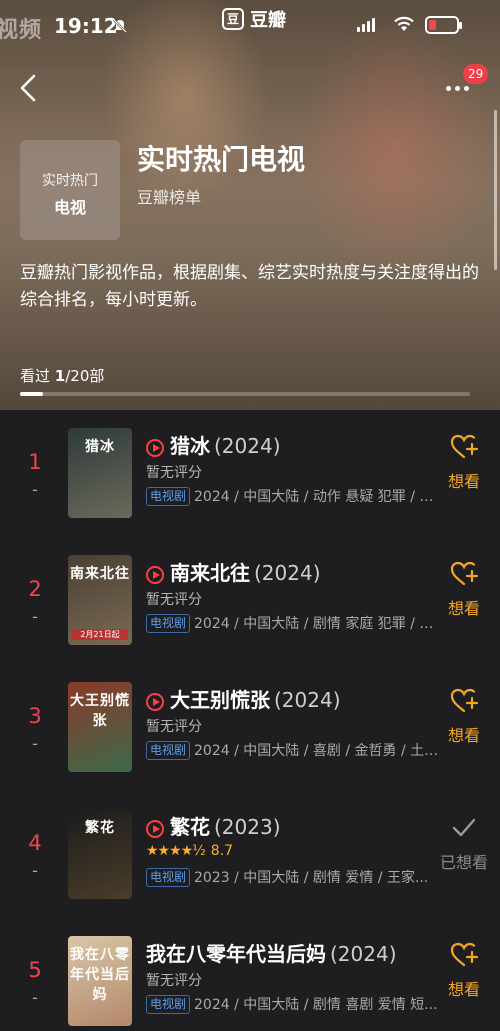 Image resolution: width=500 pixels, height=1031 pixels. What do you see at coordinates (366, 25) in the screenshot?
I see `signal-icon` at bounding box center [366, 25].